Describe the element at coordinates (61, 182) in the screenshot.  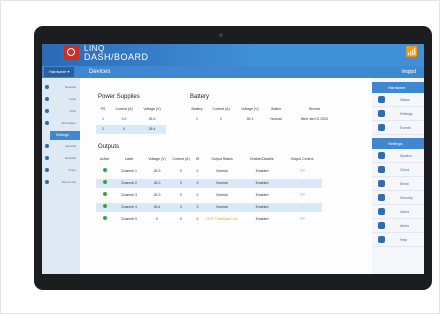
I see `sidebar-item-about: About Linq` at that location.